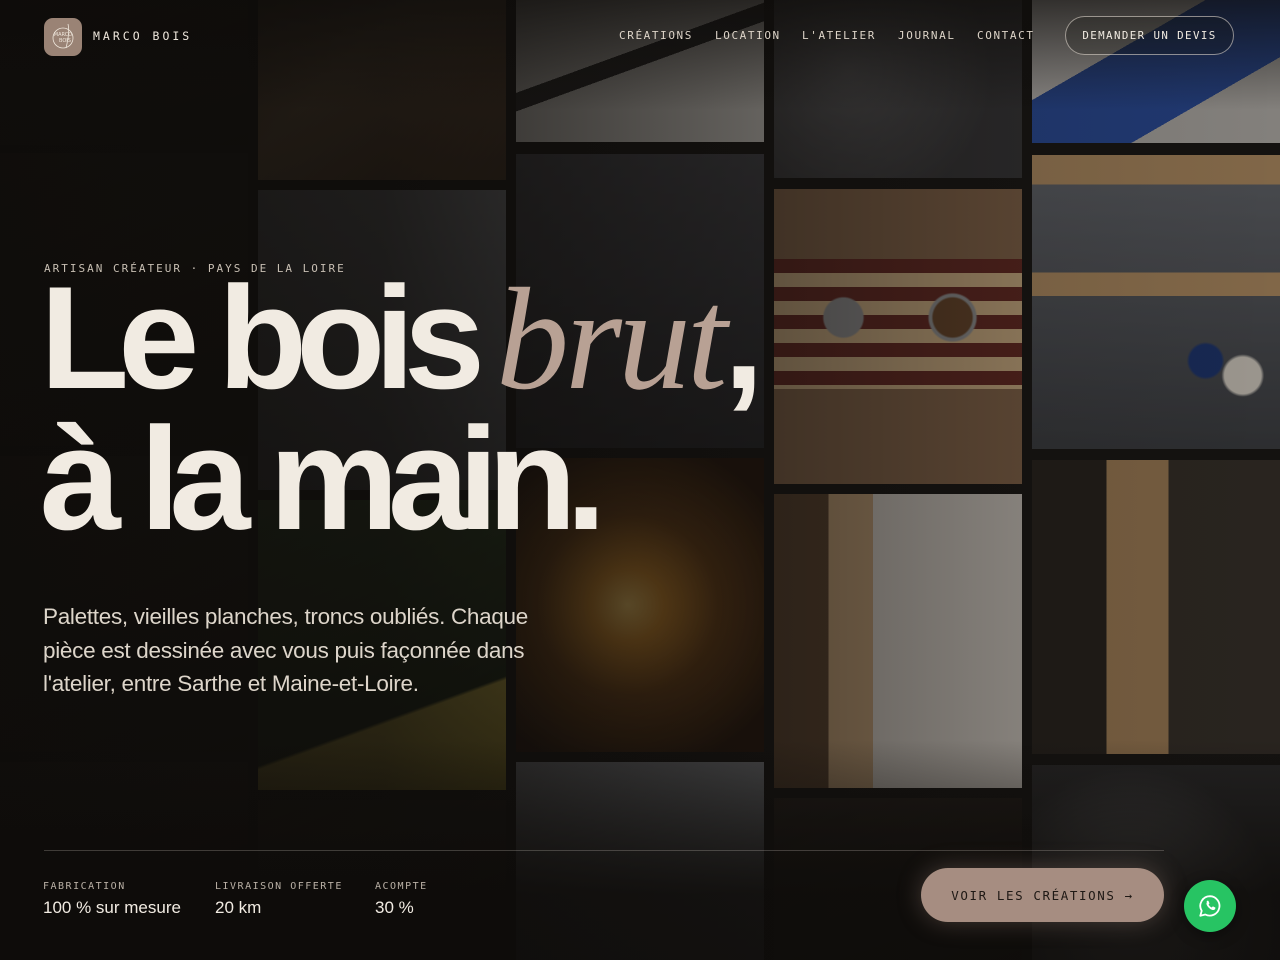 The image size is (1280, 960). What do you see at coordinates (1042, 895) in the screenshot?
I see `view-creations-button: VOIR LES CRÉATIONS →` at bounding box center [1042, 895].